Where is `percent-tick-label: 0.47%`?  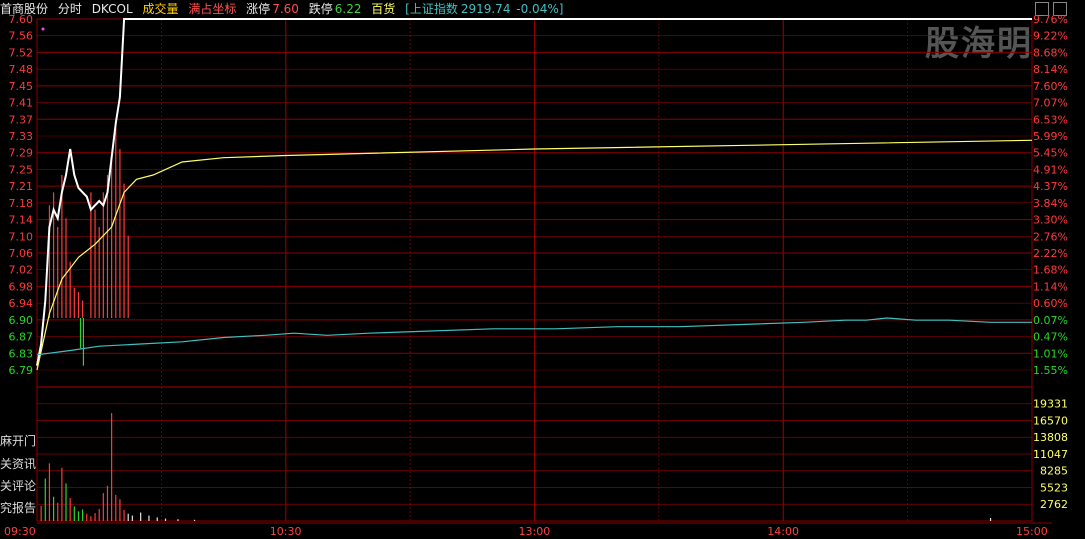
percent-tick-label: 0.47% is located at coordinates (1050, 337).